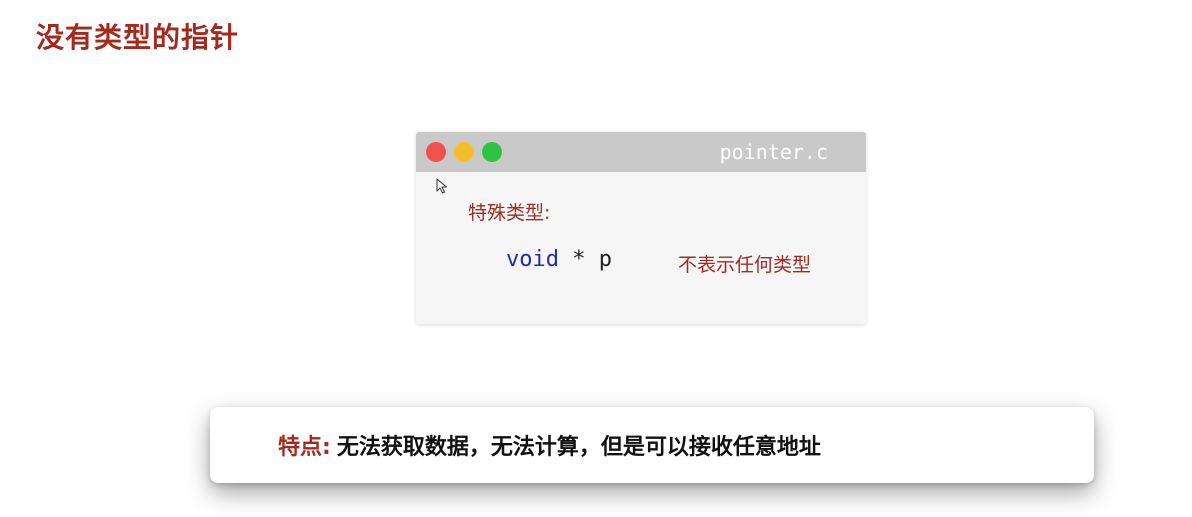 Image resolution: width=1192 pixels, height=517 pixels. Describe the element at coordinates (745, 265) in the screenshot. I see `code-comment: 不表示任何类型` at that location.